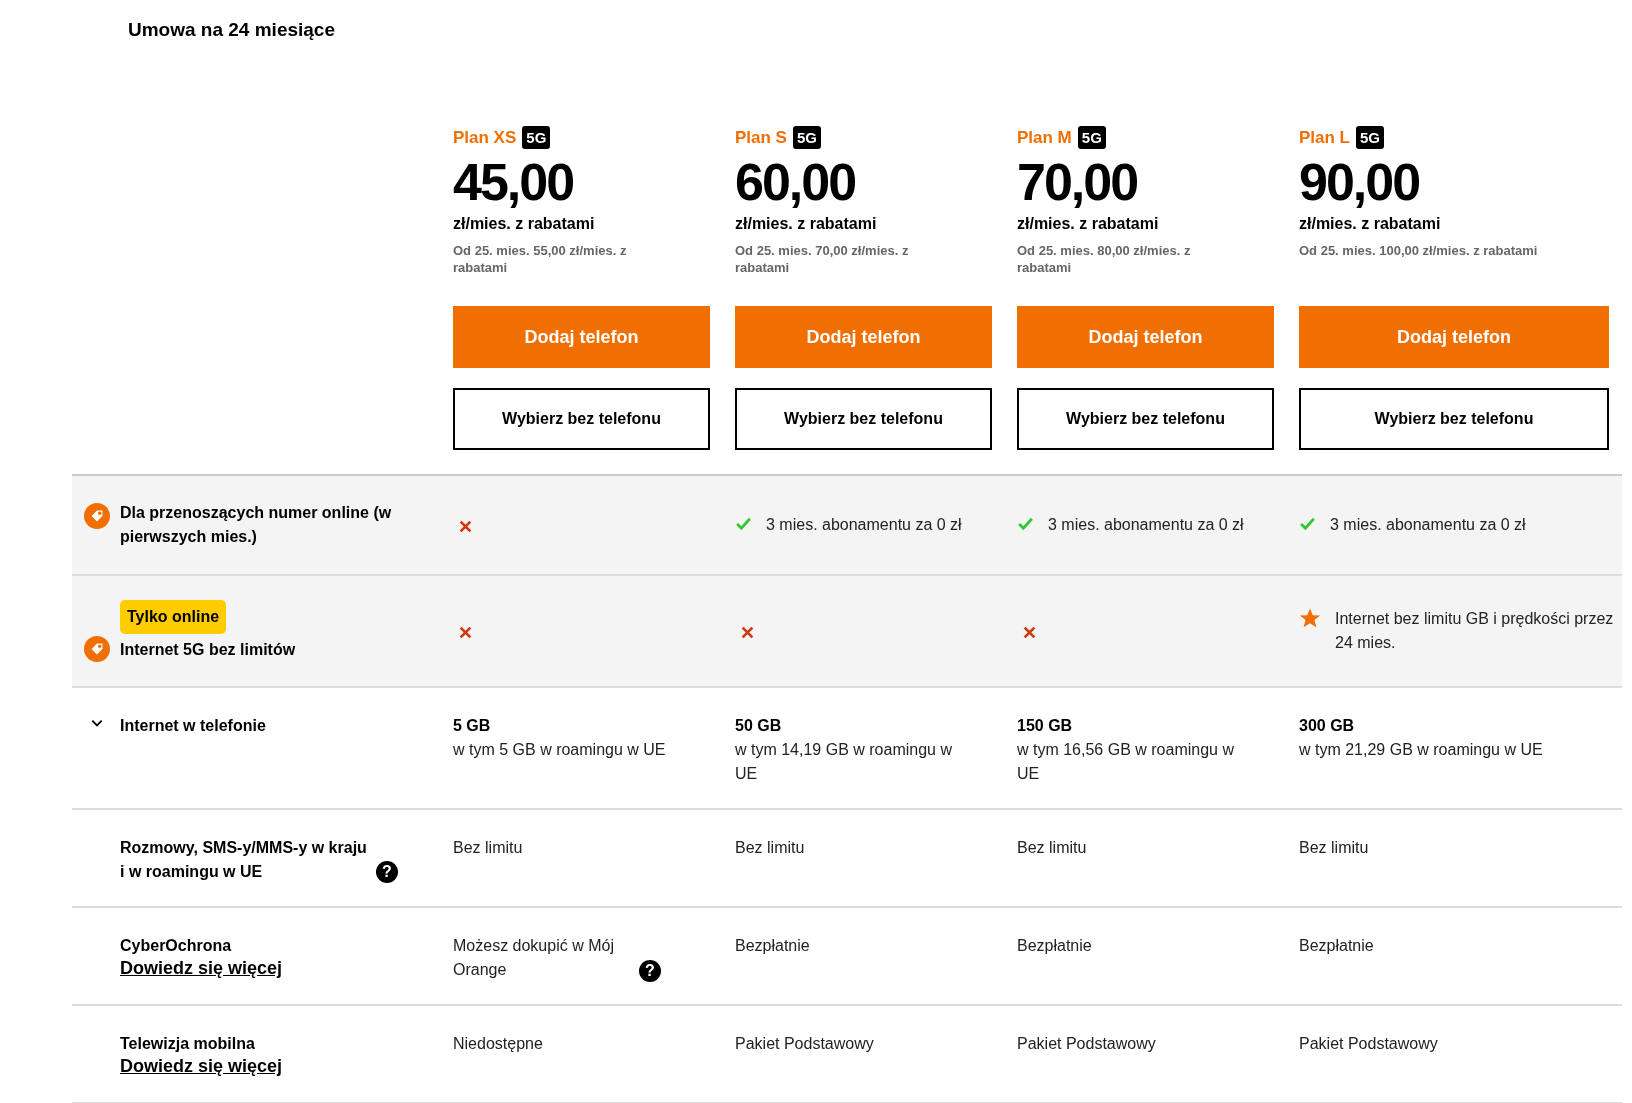 Image resolution: width=1632 pixels, height=1103 pixels. I want to click on plan-price: 60,00, so click(796, 182).